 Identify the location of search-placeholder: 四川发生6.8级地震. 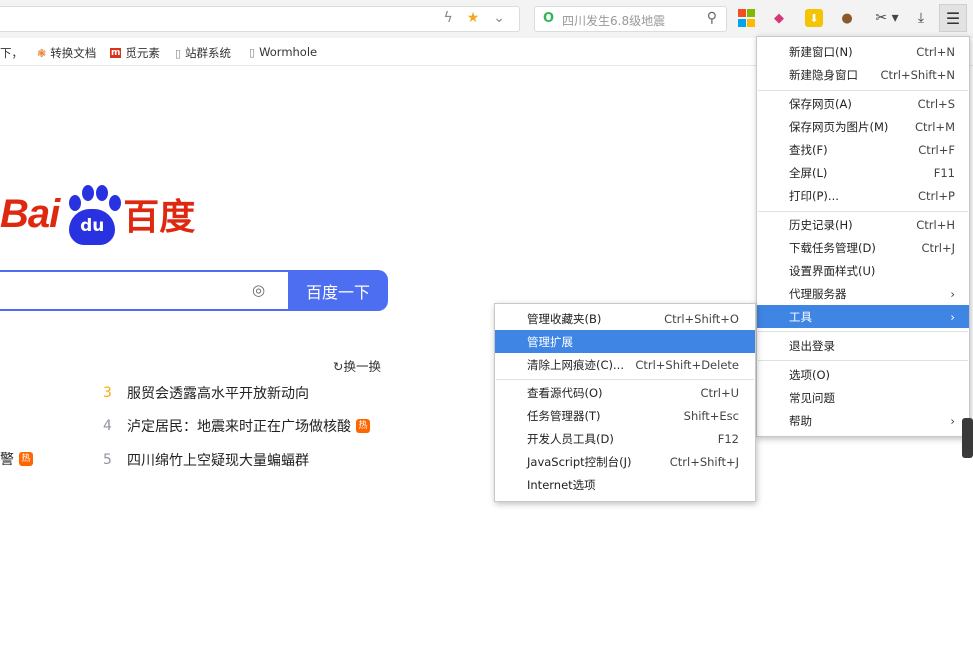
(614, 21).